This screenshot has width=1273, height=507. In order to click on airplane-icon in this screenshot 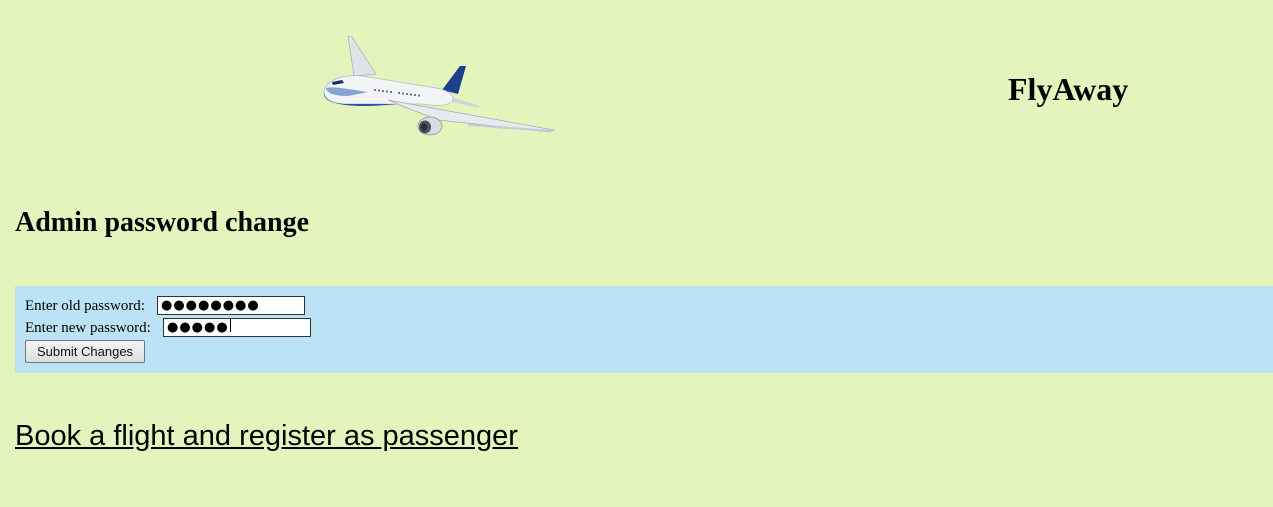, I will do `click(439, 85)`.